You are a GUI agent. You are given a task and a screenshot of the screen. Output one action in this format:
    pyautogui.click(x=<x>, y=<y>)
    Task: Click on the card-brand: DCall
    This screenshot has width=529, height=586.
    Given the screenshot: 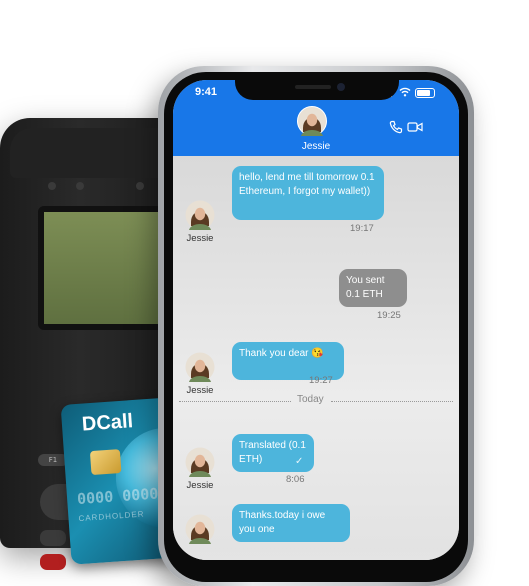 What is the action you would take?
    pyautogui.click(x=107, y=423)
    